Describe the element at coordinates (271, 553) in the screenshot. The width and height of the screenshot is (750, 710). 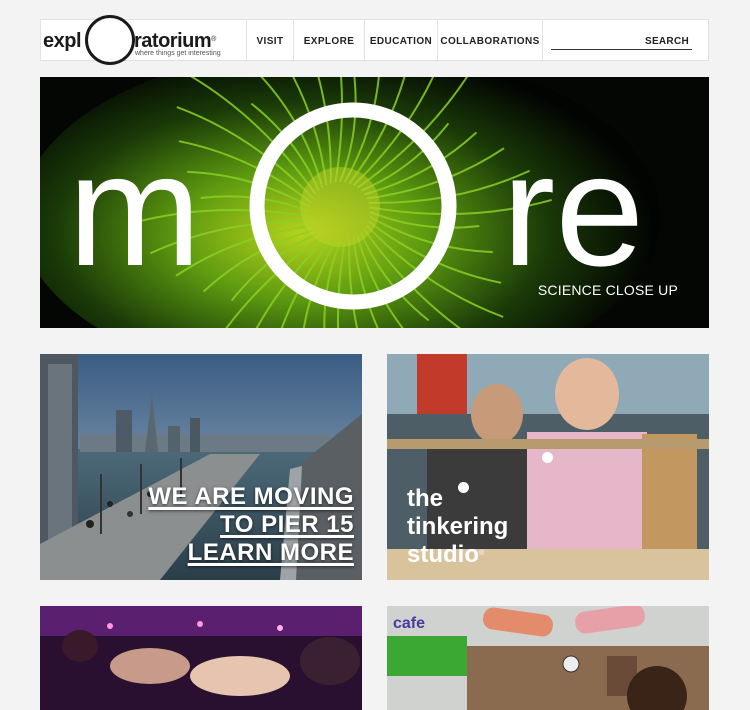
I see `learn-more-link: LEARN MORE` at that location.